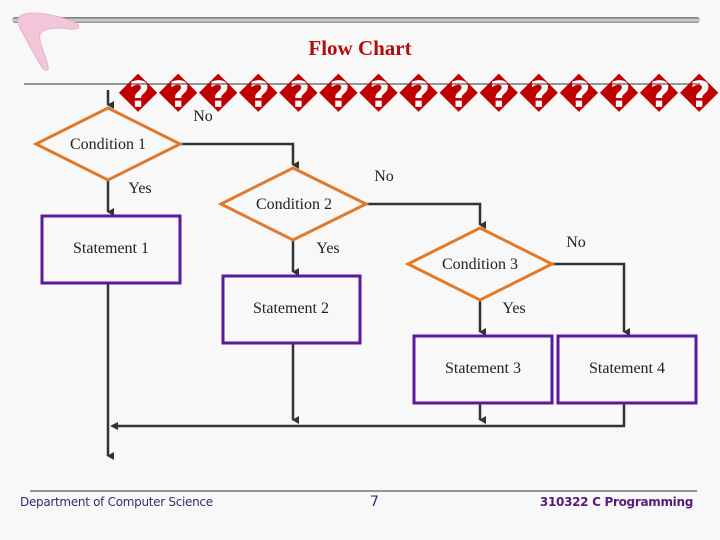  What do you see at coordinates (356, 20) in the screenshot?
I see `header-bar` at bounding box center [356, 20].